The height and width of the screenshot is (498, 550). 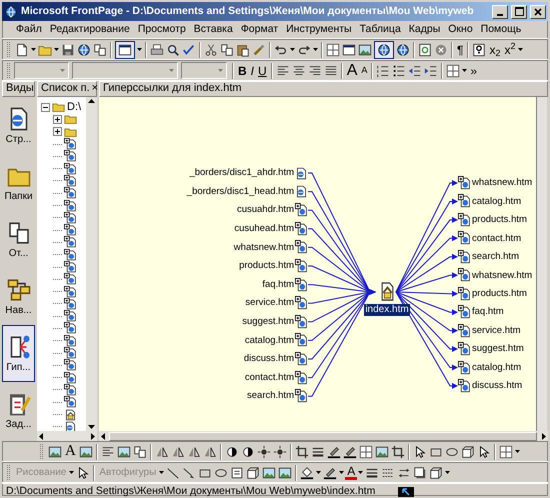 What do you see at coordinates (243, 49) in the screenshot?
I see `clipboard-icon` at bounding box center [243, 49].